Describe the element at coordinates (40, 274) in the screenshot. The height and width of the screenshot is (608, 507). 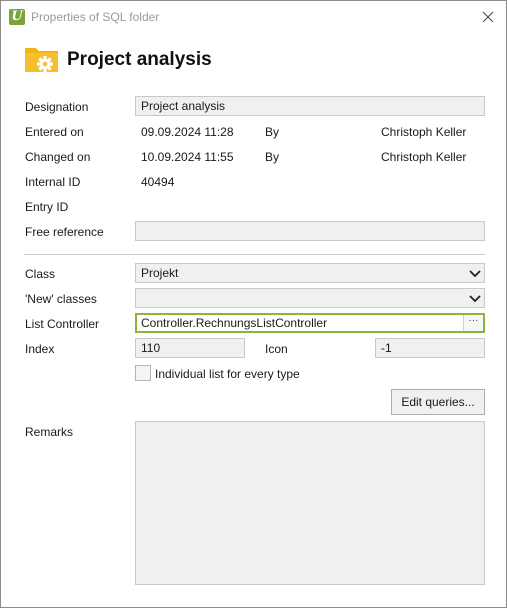
I see `class-label: Class` at that location.